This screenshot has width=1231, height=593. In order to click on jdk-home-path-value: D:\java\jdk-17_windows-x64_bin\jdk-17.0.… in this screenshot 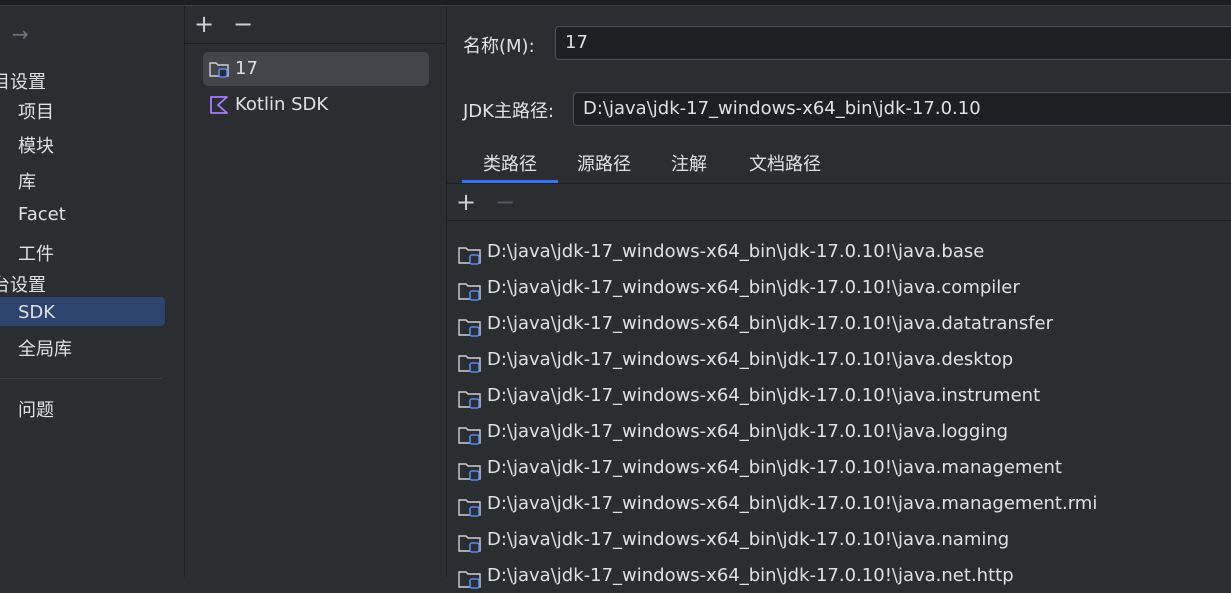, I will do `click(782, 108)`.